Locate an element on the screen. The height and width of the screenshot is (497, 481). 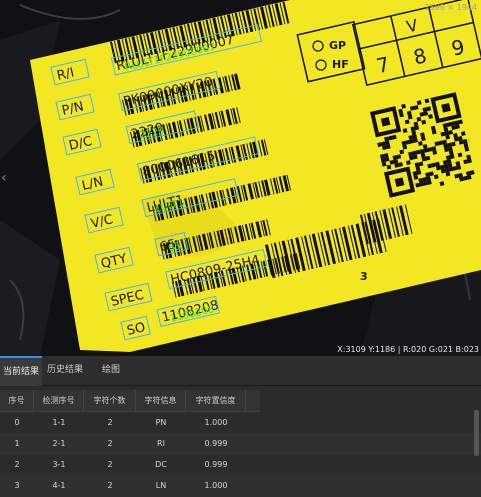
header-char-confidence: 字符置信度 is located at coordinates (216, 401).